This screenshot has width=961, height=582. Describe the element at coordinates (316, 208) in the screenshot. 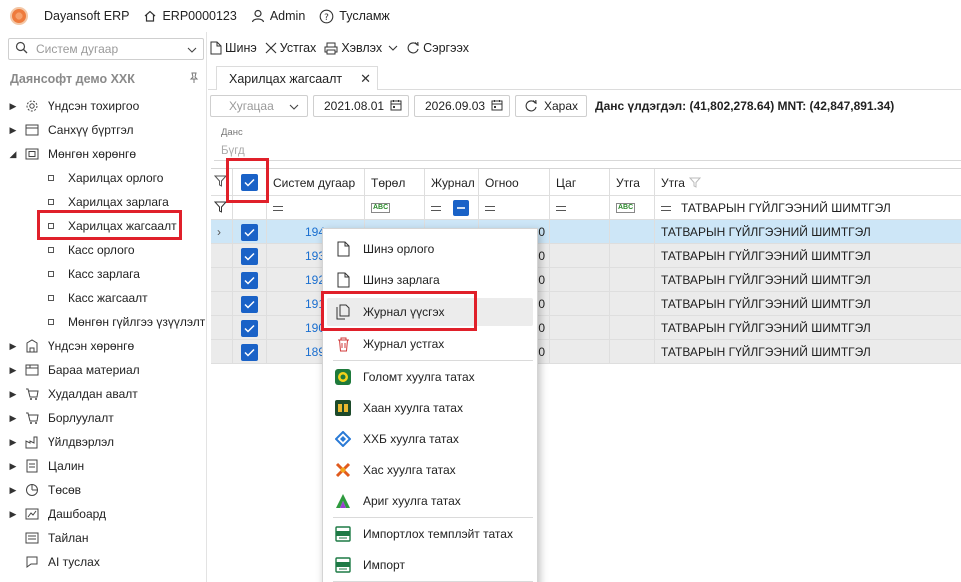

I see `filter-cell-sys` at that location.